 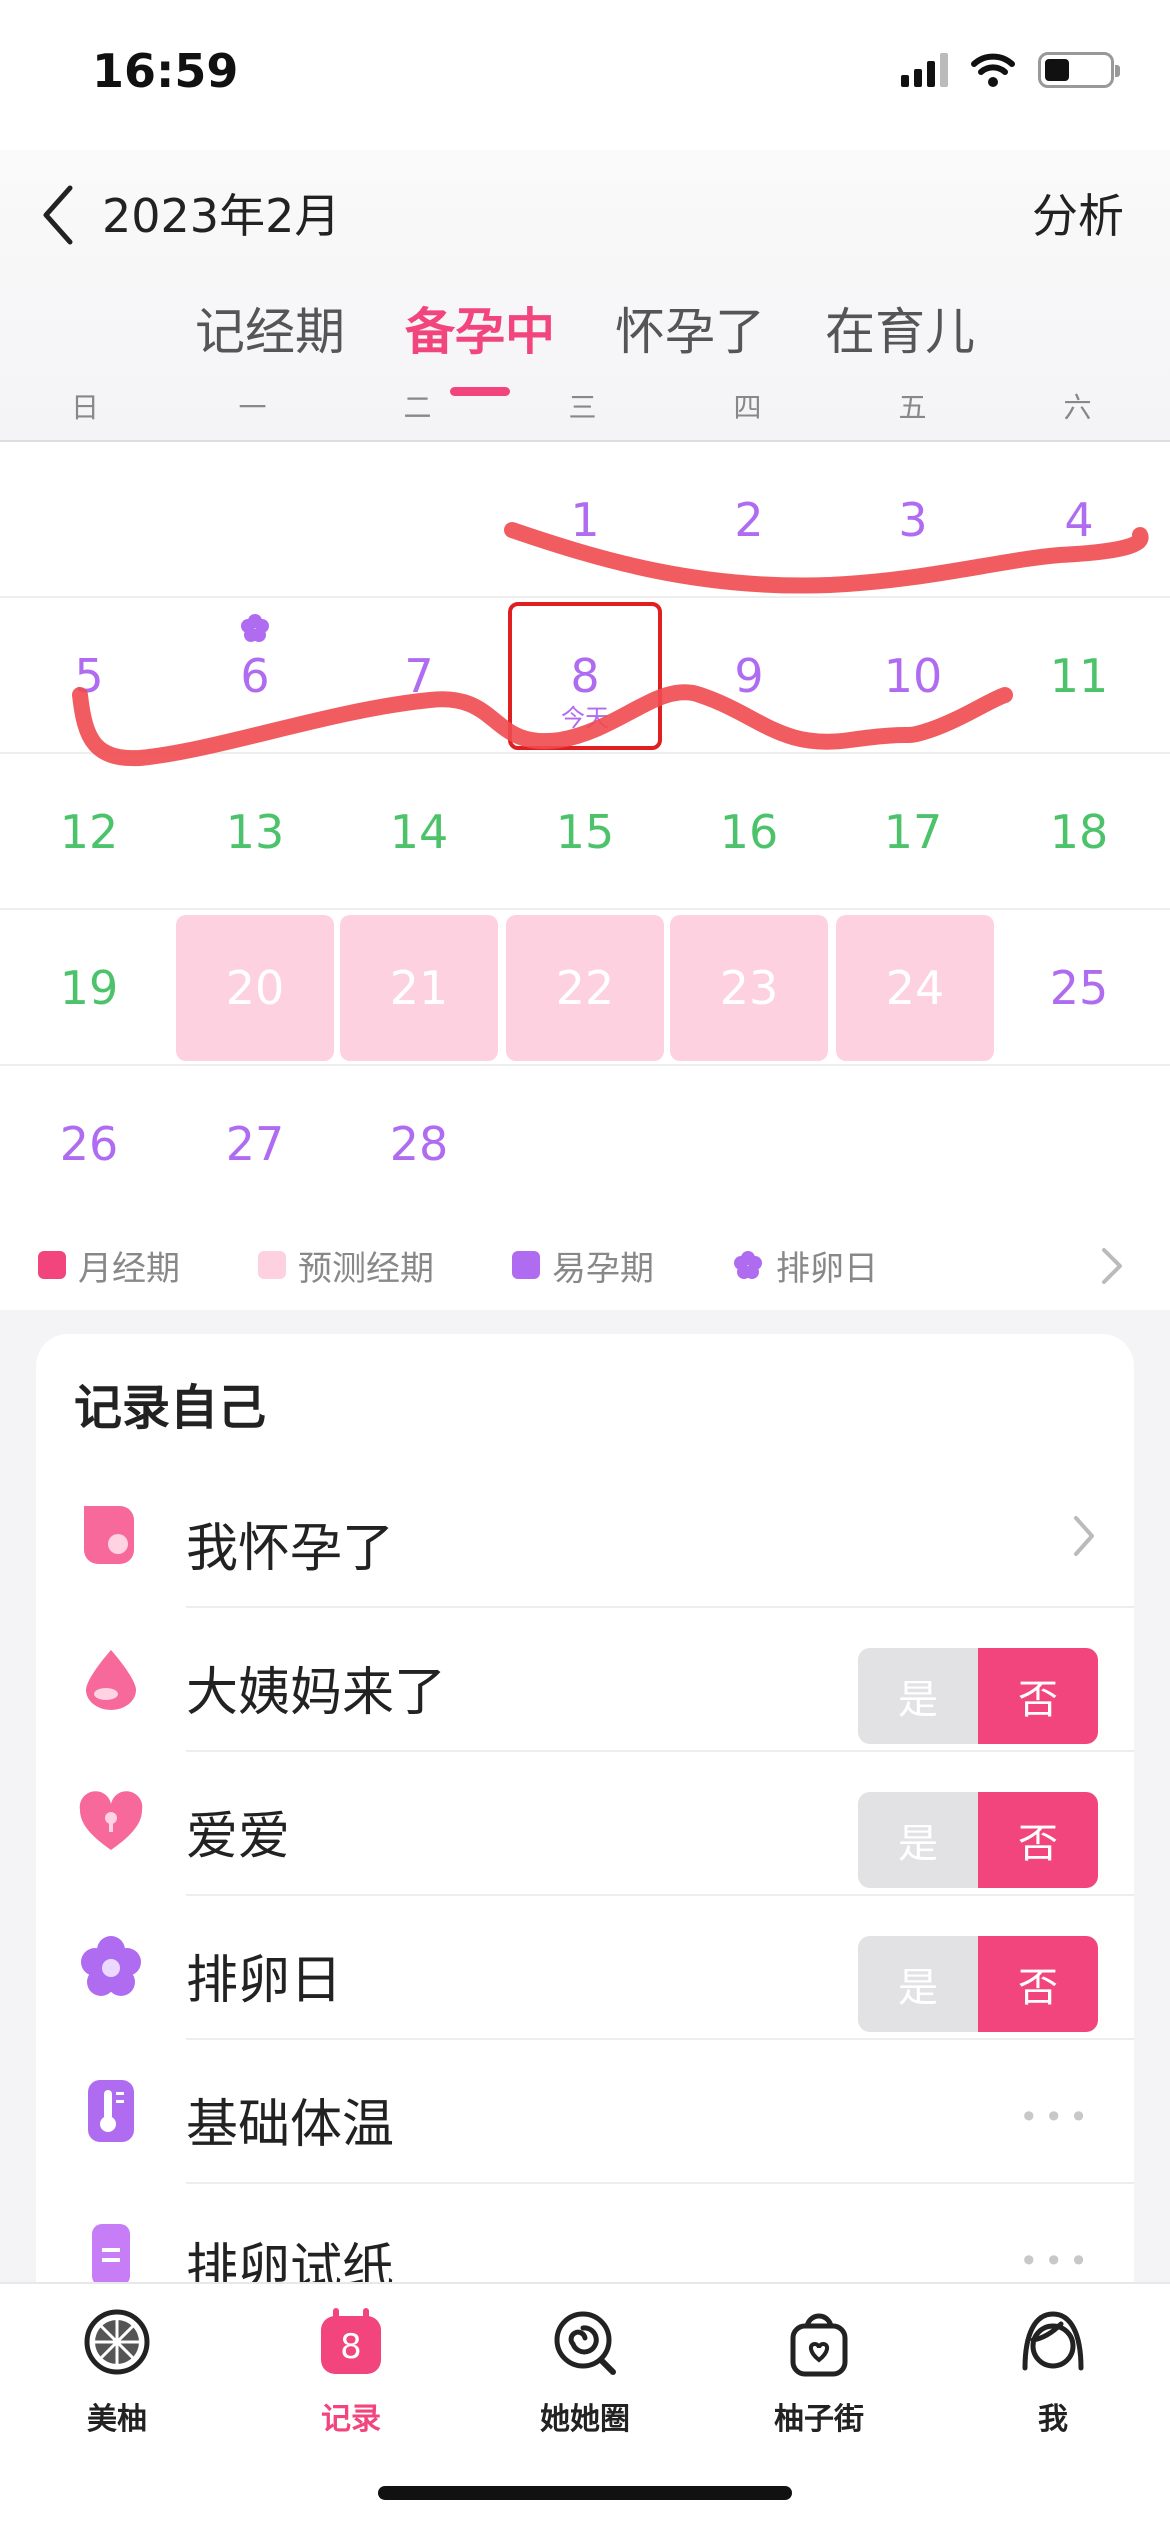 What do you see at coordinates (170, 1408) in the screenshot?
I see `record-card-title: 记录自己` at bounding box center [170, 1408].